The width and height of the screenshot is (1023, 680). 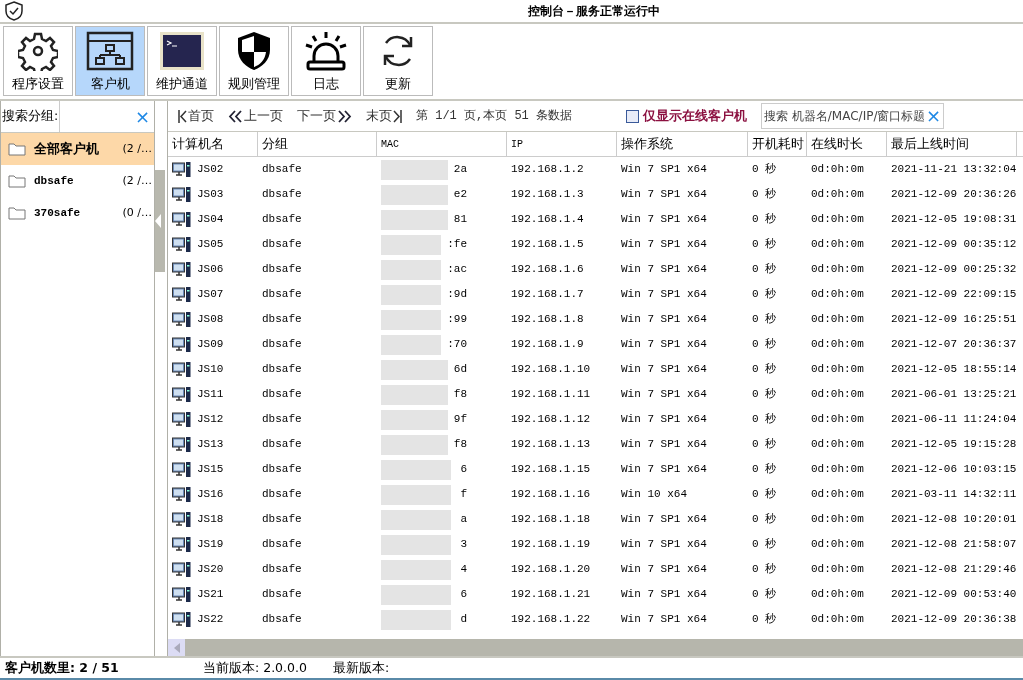 What do you see at coordinates (594, 11) in the screenshot?
I see `window-title: 控制台－服务正常运行中` at bounding box center [594, 11].